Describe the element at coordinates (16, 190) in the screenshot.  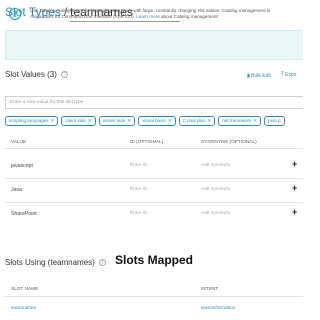
I see `slot-value-cell: Java` at that location.